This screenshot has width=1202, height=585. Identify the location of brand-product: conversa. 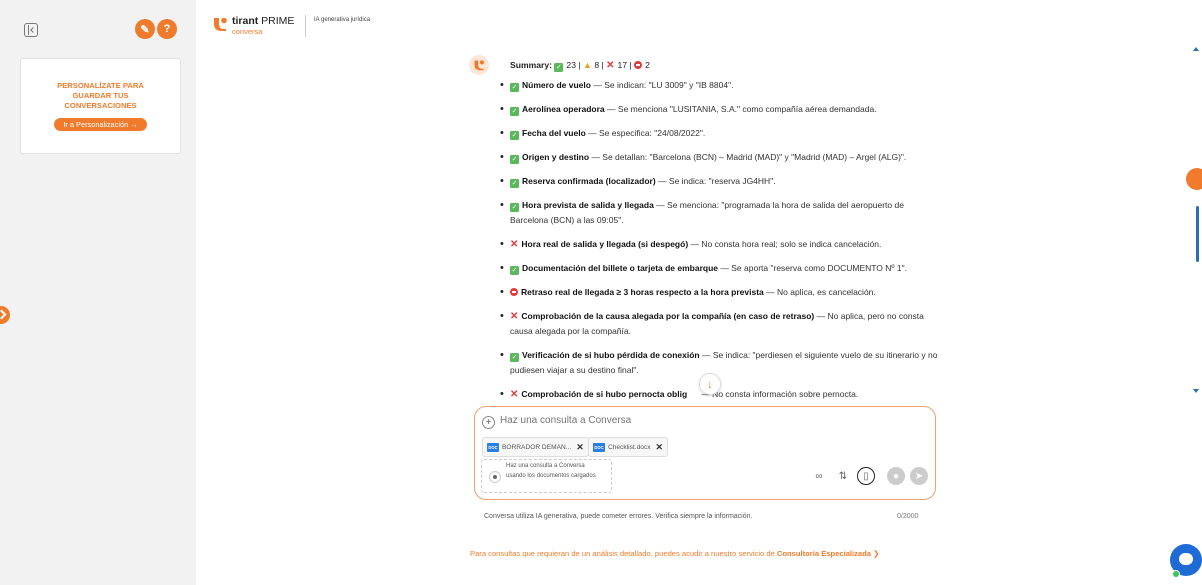
(247, 31).